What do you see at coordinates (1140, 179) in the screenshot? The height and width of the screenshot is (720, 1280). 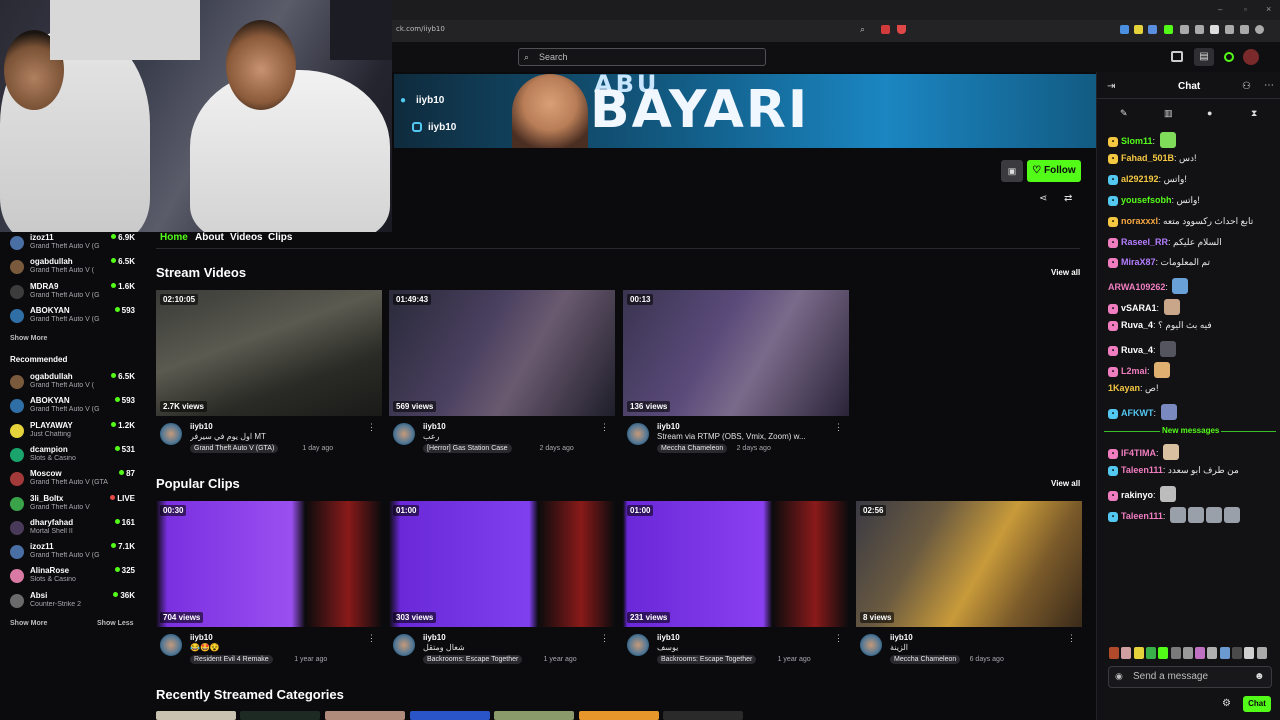 I see `chat-username: al292192` at bounding box center [1140, 179].